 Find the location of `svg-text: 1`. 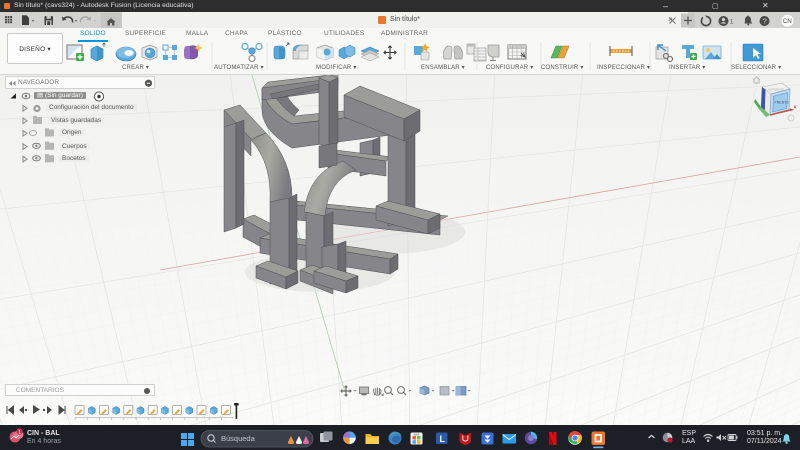

svg-text: 1 is located at coordinates (732, 23).